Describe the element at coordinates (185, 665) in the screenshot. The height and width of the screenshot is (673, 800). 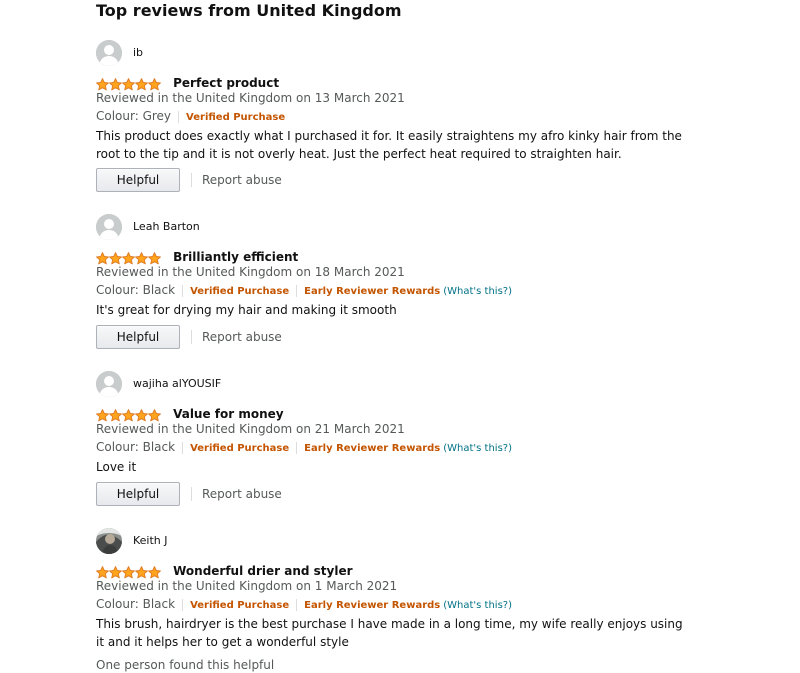
I see `helpful-count: One person found this helpful` at that location.